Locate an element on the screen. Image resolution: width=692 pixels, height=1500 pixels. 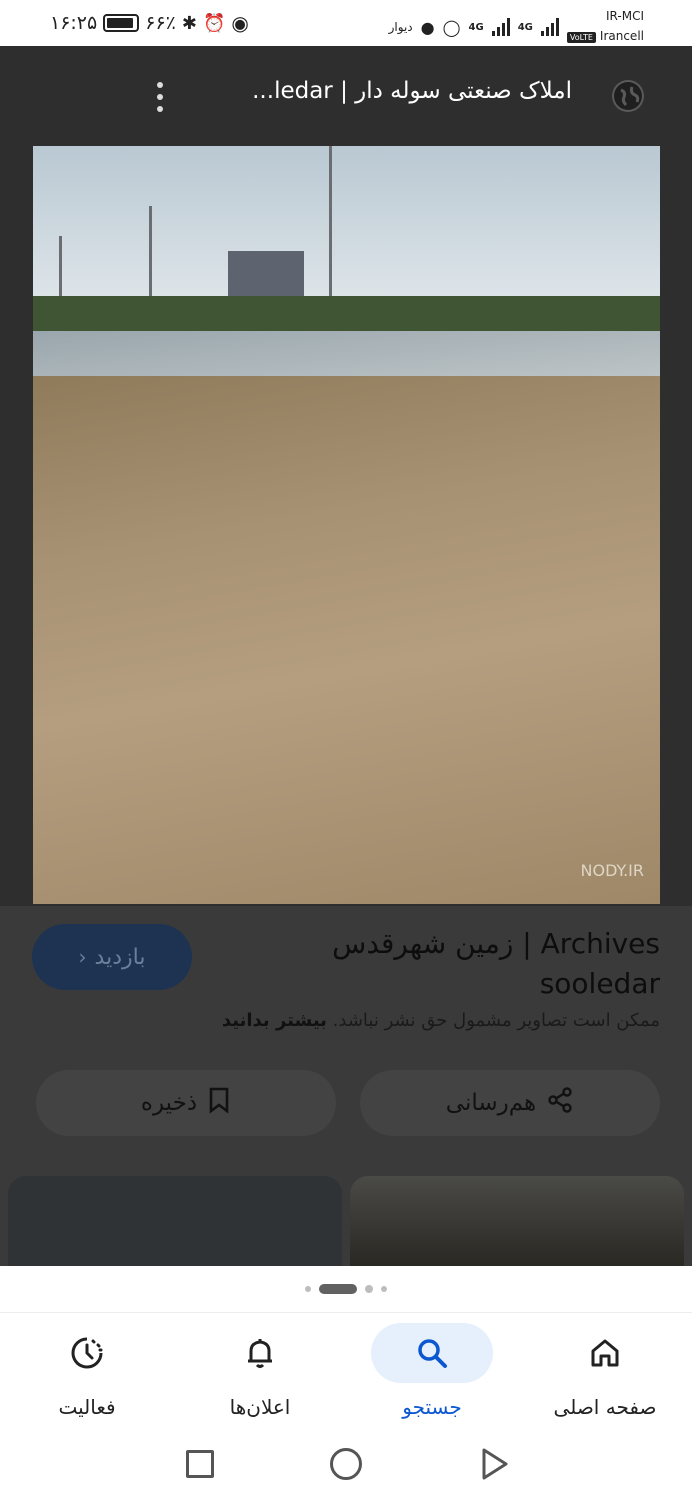
image-watermark: NODY.IR is located at coordinates (612, 870).